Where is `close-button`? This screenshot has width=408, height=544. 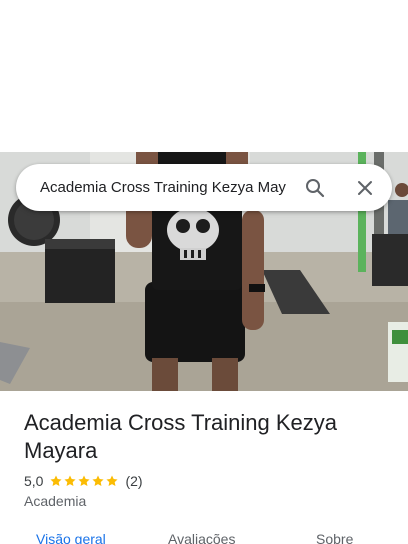 close-button is located at coordinates (365, 188).